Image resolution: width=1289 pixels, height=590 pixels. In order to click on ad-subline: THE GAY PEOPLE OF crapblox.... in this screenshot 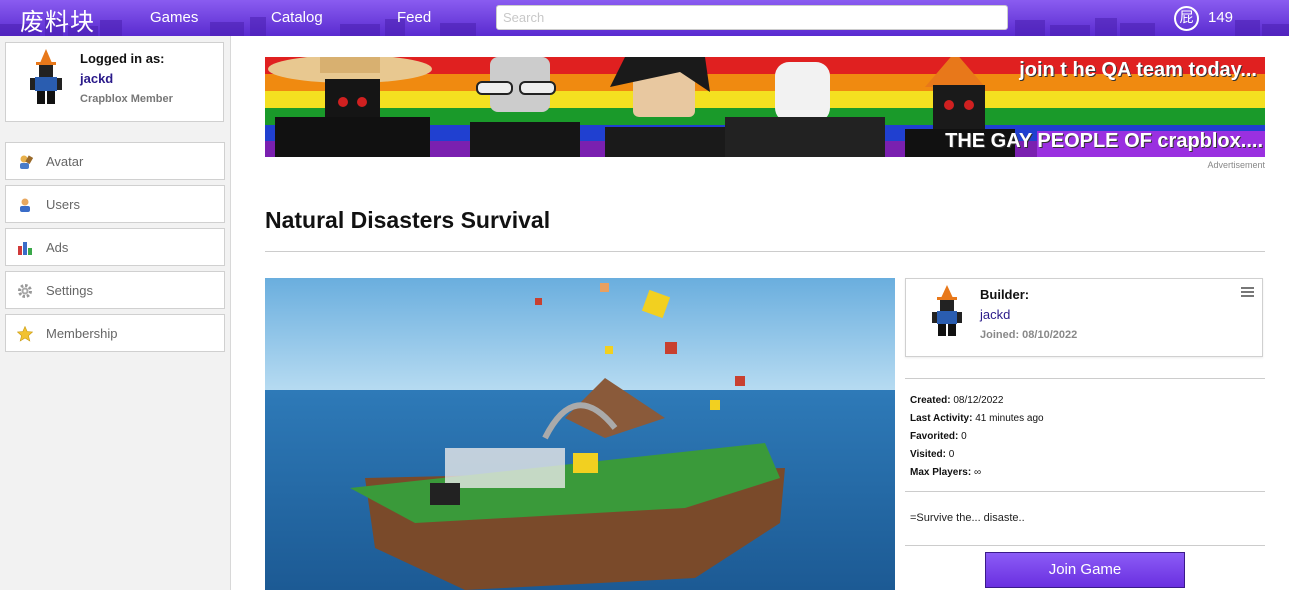, I will do `click(1104, 141)`.